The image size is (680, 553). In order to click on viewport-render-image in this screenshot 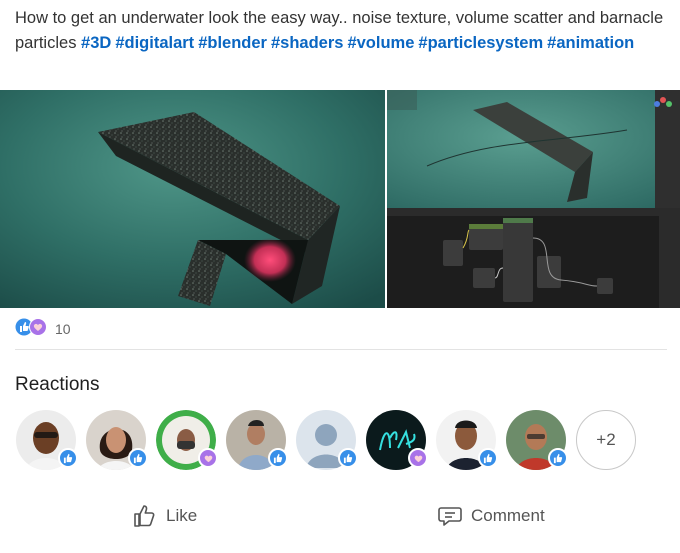, I will do `click(533, 149)`.